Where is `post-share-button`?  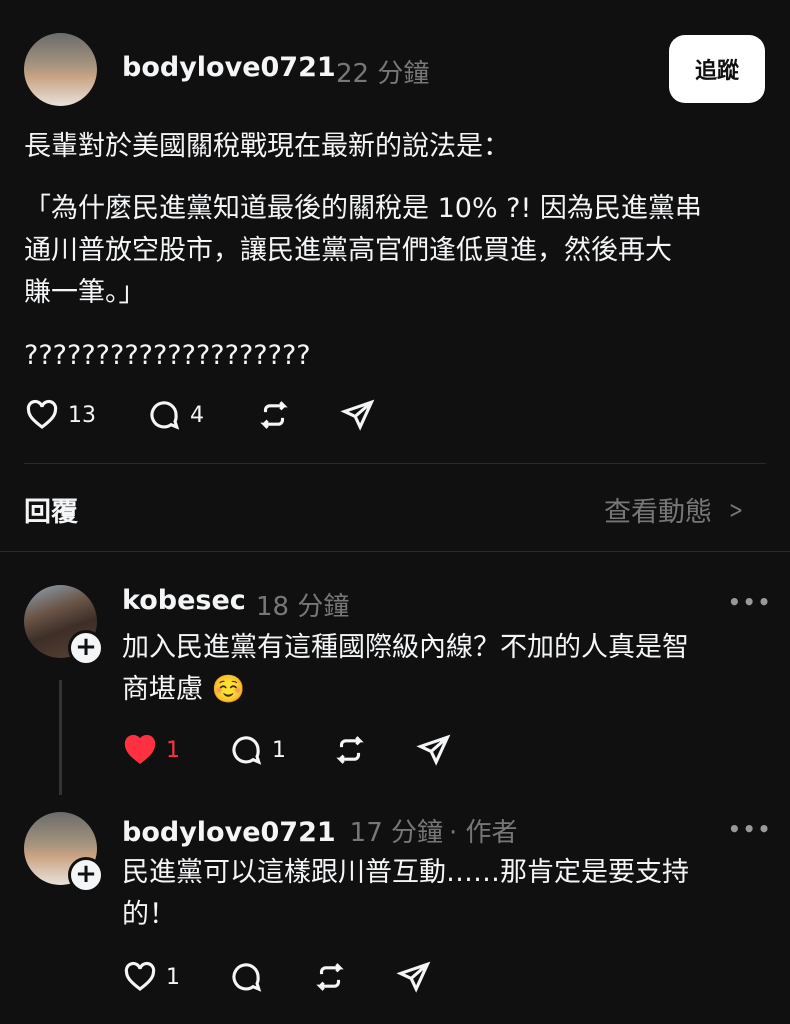
post-share-button is located at coordinates (358, 417).